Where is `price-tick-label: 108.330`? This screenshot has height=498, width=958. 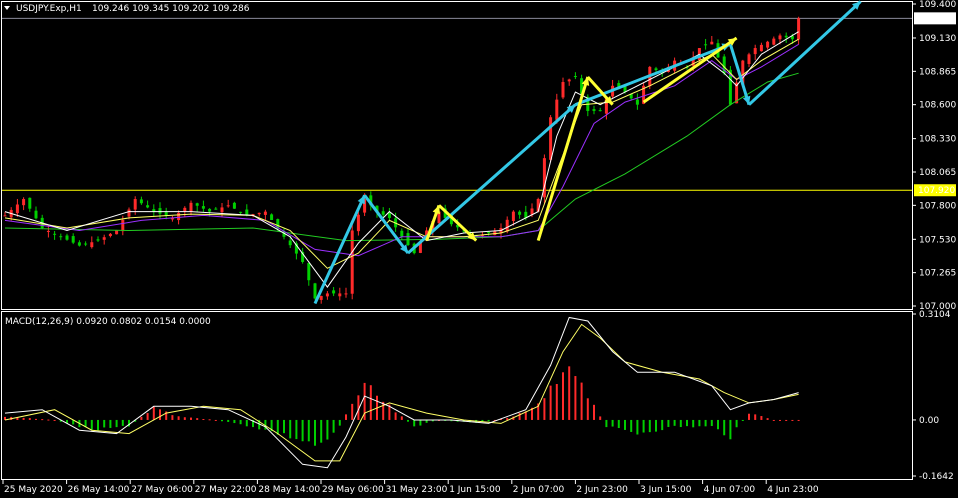
price-tick-label: 108.330 is located at coordinates (937, 140).